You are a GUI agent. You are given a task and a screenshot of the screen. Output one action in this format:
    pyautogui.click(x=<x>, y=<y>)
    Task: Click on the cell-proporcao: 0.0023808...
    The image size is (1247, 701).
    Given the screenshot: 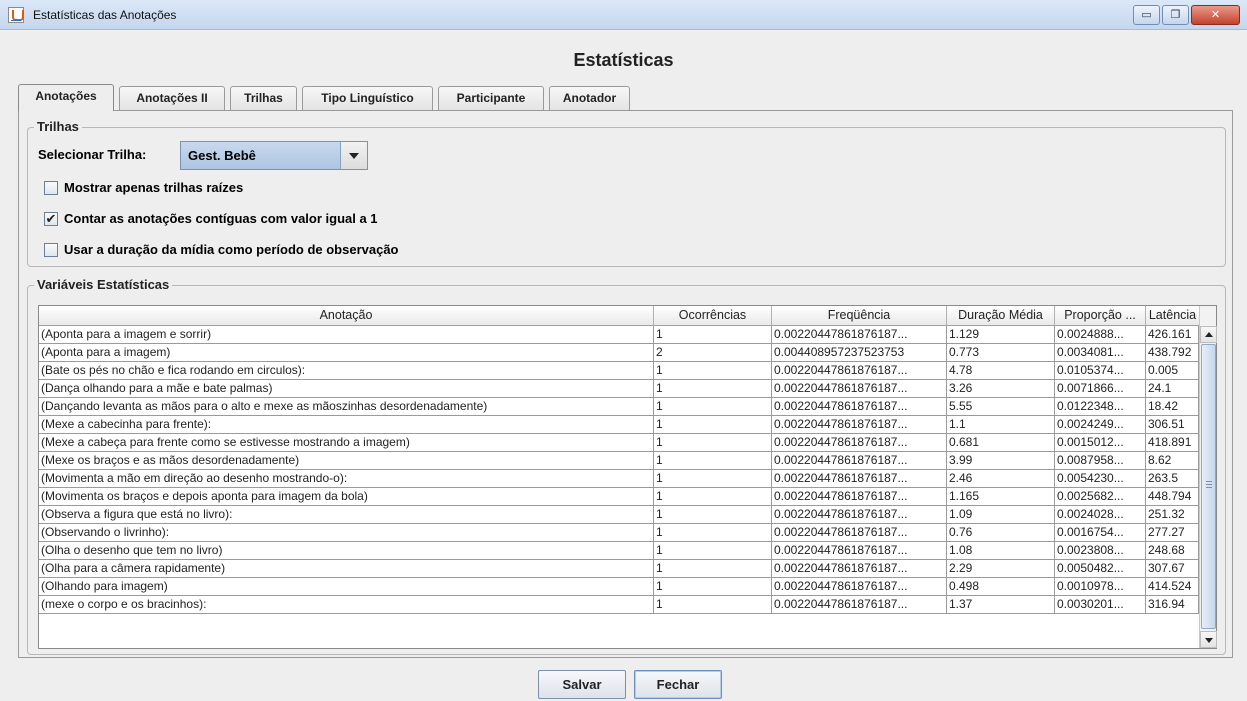 What is the action you would take?
    pyautogui.click(x=1100, y=551)
    